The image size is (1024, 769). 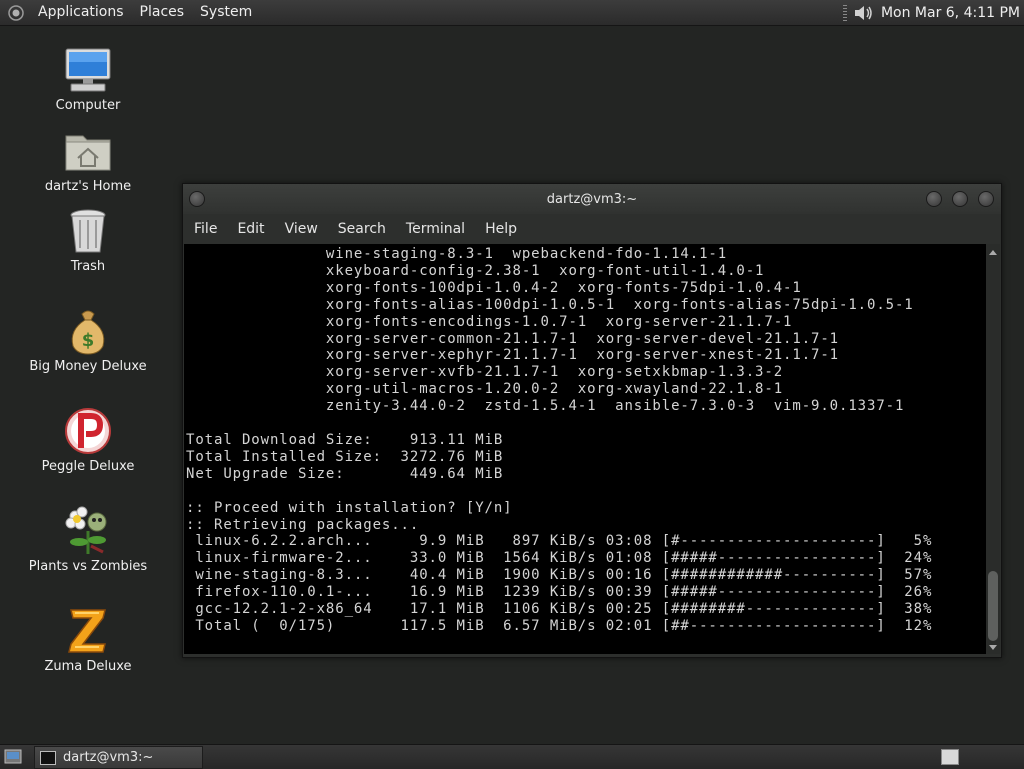 I want to click on peggle-icon, so click(x=88, y=431).